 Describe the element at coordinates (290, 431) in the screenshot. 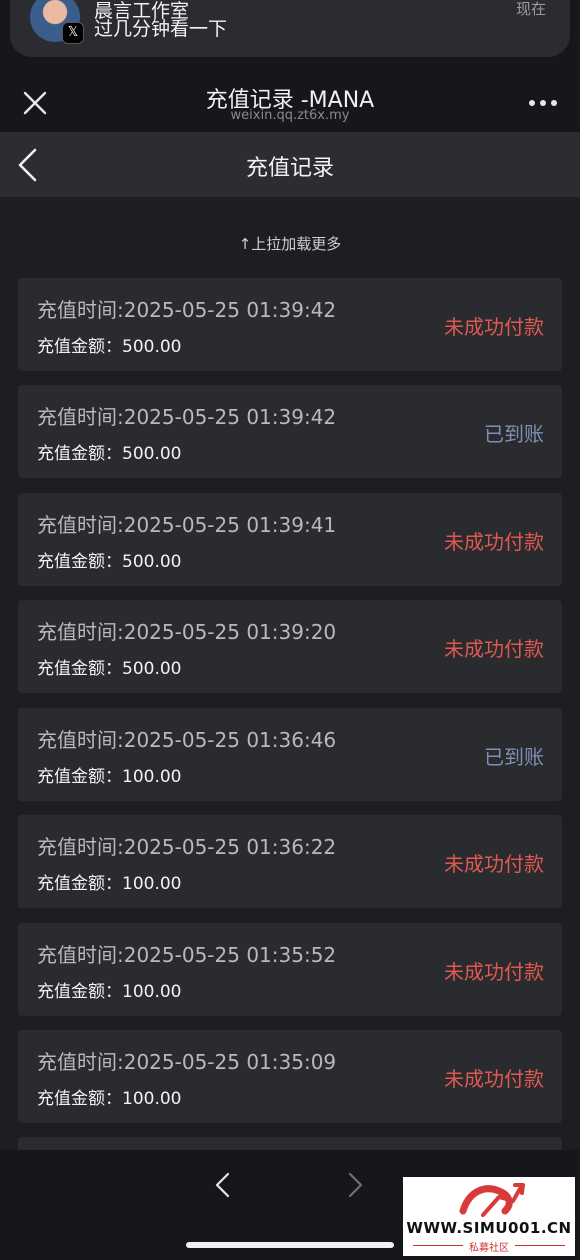

I see `record-item: 充值时间:2025-05-25 01:39:42 充值金额：500.00 已到账` at that location.